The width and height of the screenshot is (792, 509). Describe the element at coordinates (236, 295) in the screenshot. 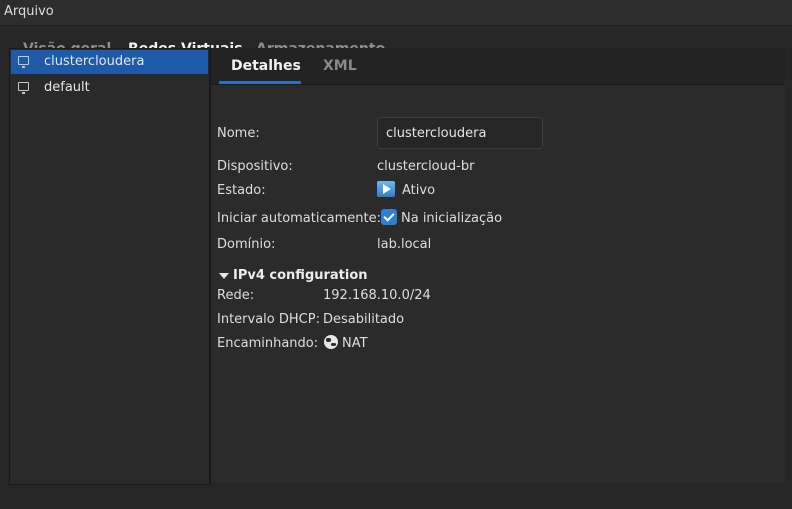

I see `ipv4-network-label: Rede:` at that location.